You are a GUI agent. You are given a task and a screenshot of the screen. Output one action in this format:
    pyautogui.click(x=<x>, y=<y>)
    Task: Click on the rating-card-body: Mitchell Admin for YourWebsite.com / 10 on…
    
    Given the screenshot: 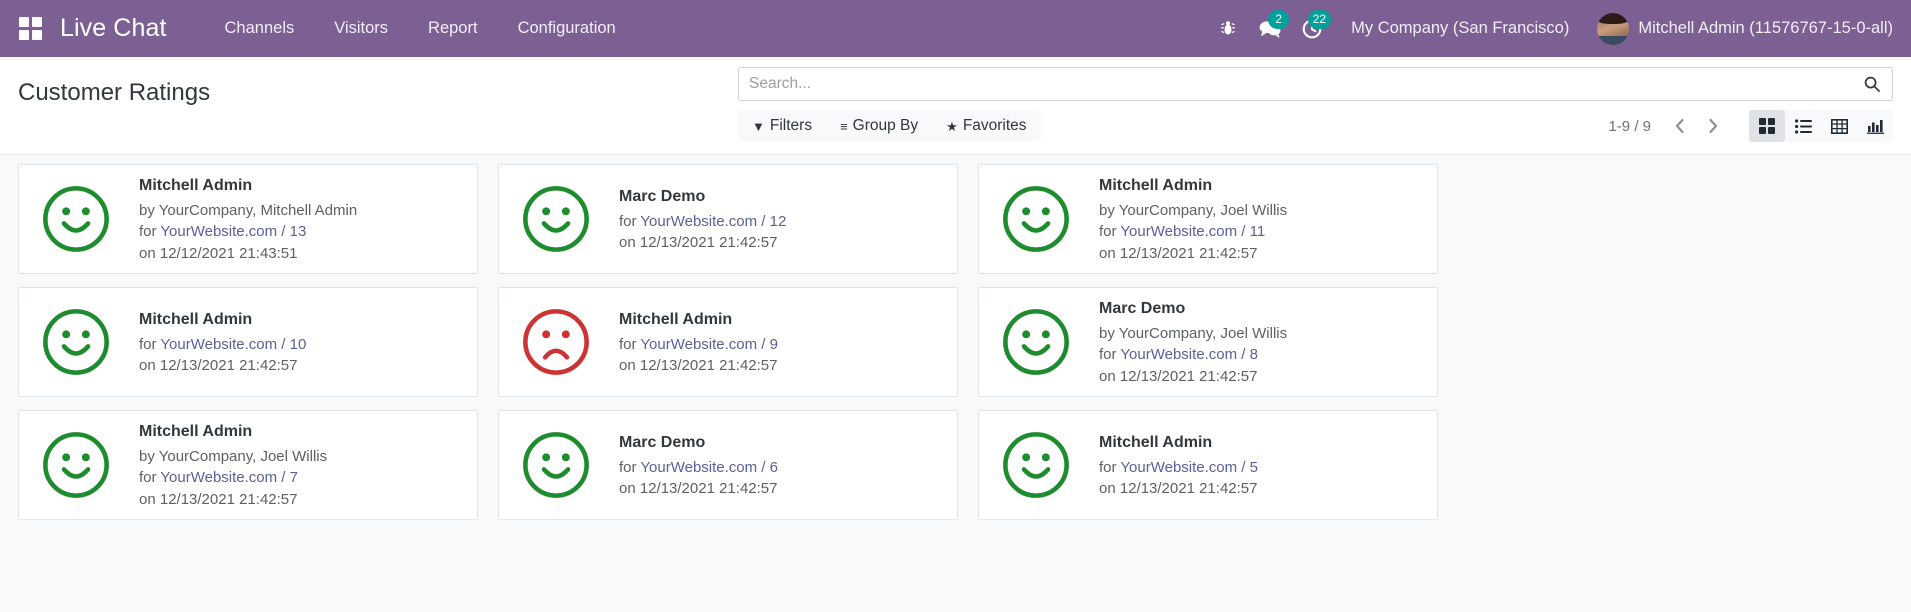 What is the action you would take?
    pyautogui.click(x=222, y=342)
    